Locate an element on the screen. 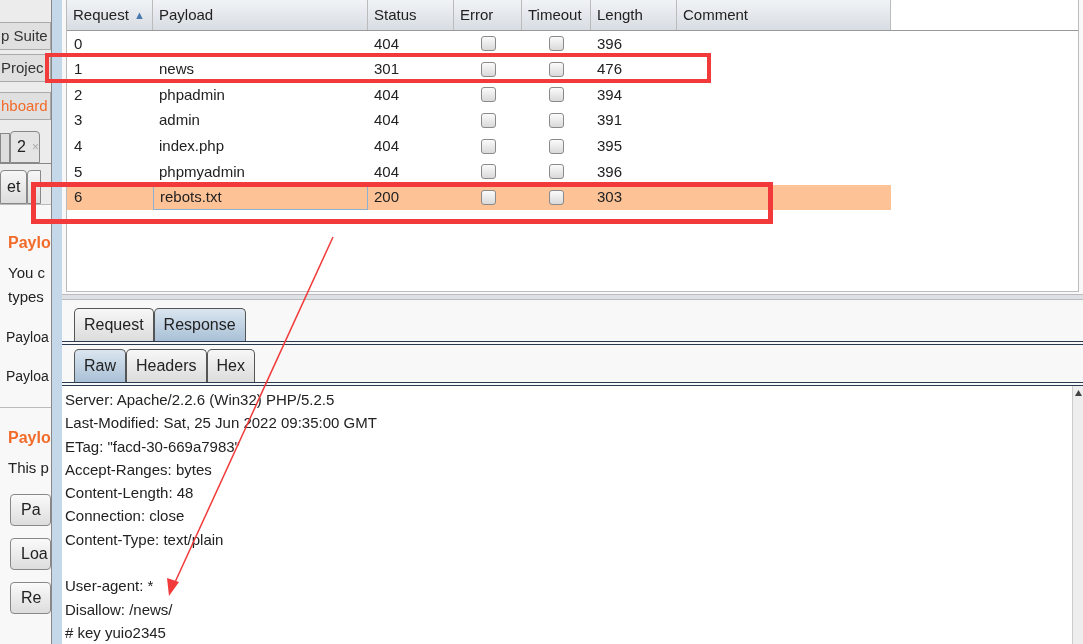  response-line: # key yuio2345 is located at coordinates (115, 632).